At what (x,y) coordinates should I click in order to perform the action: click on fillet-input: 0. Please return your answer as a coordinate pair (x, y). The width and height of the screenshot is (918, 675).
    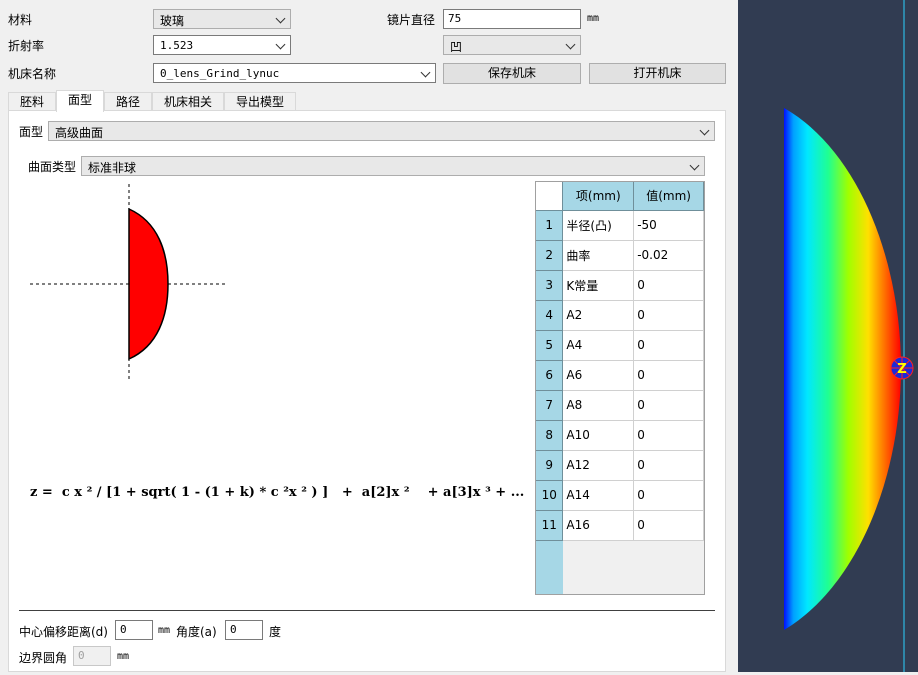
    Looking at the image, I should click on (92, 656).